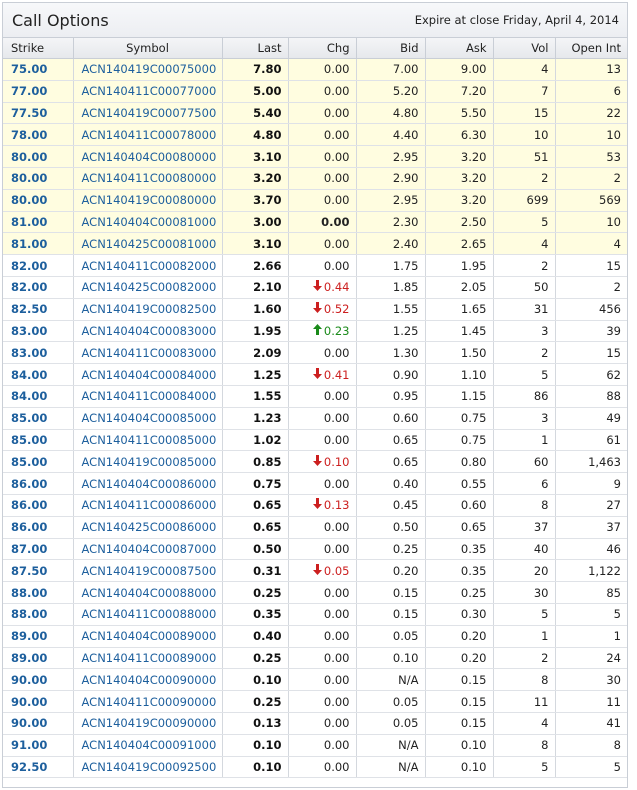 This screenshot has width=637, height=790. What do you see at coordinates (591, 48) in the screenshot?
I see `column-header-open-int: Open Int` at bounding box center [591, 48].